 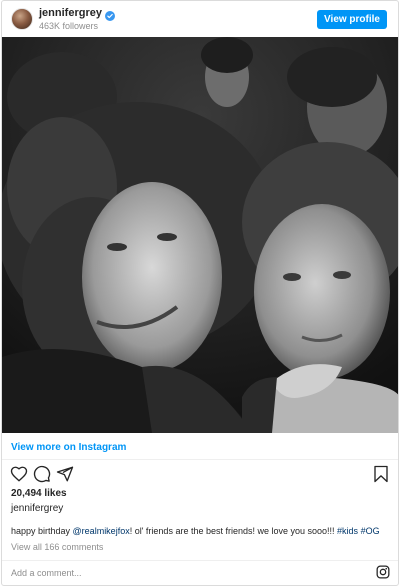 I want to click on username-row: jennifergrey, so click(x=77, y=14).